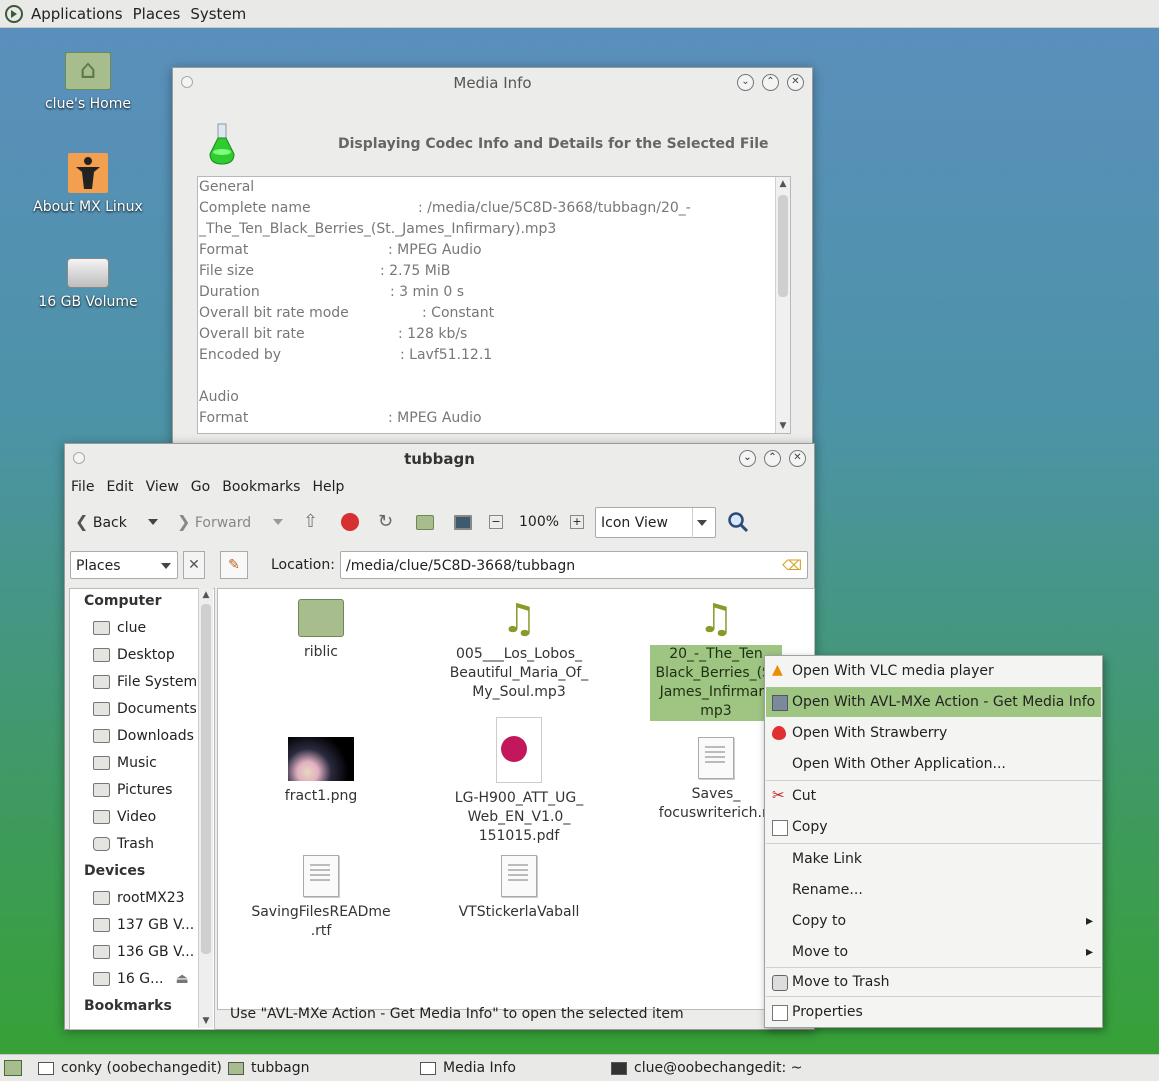 Image resolution: width=1159 pixels, height=1081 pixels. I want to click on menu-help: Help, so click(328, 487).